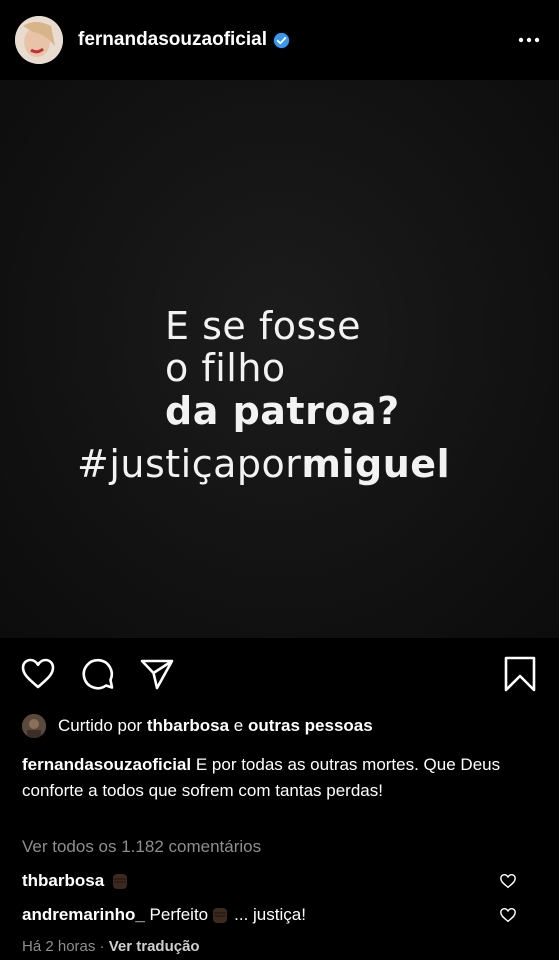 This screenshot has width=559, height=960. Describe the element at coordinates (106, 764) in the screenshot. I see `caption-user: fernandasouzaoficial` at that location.